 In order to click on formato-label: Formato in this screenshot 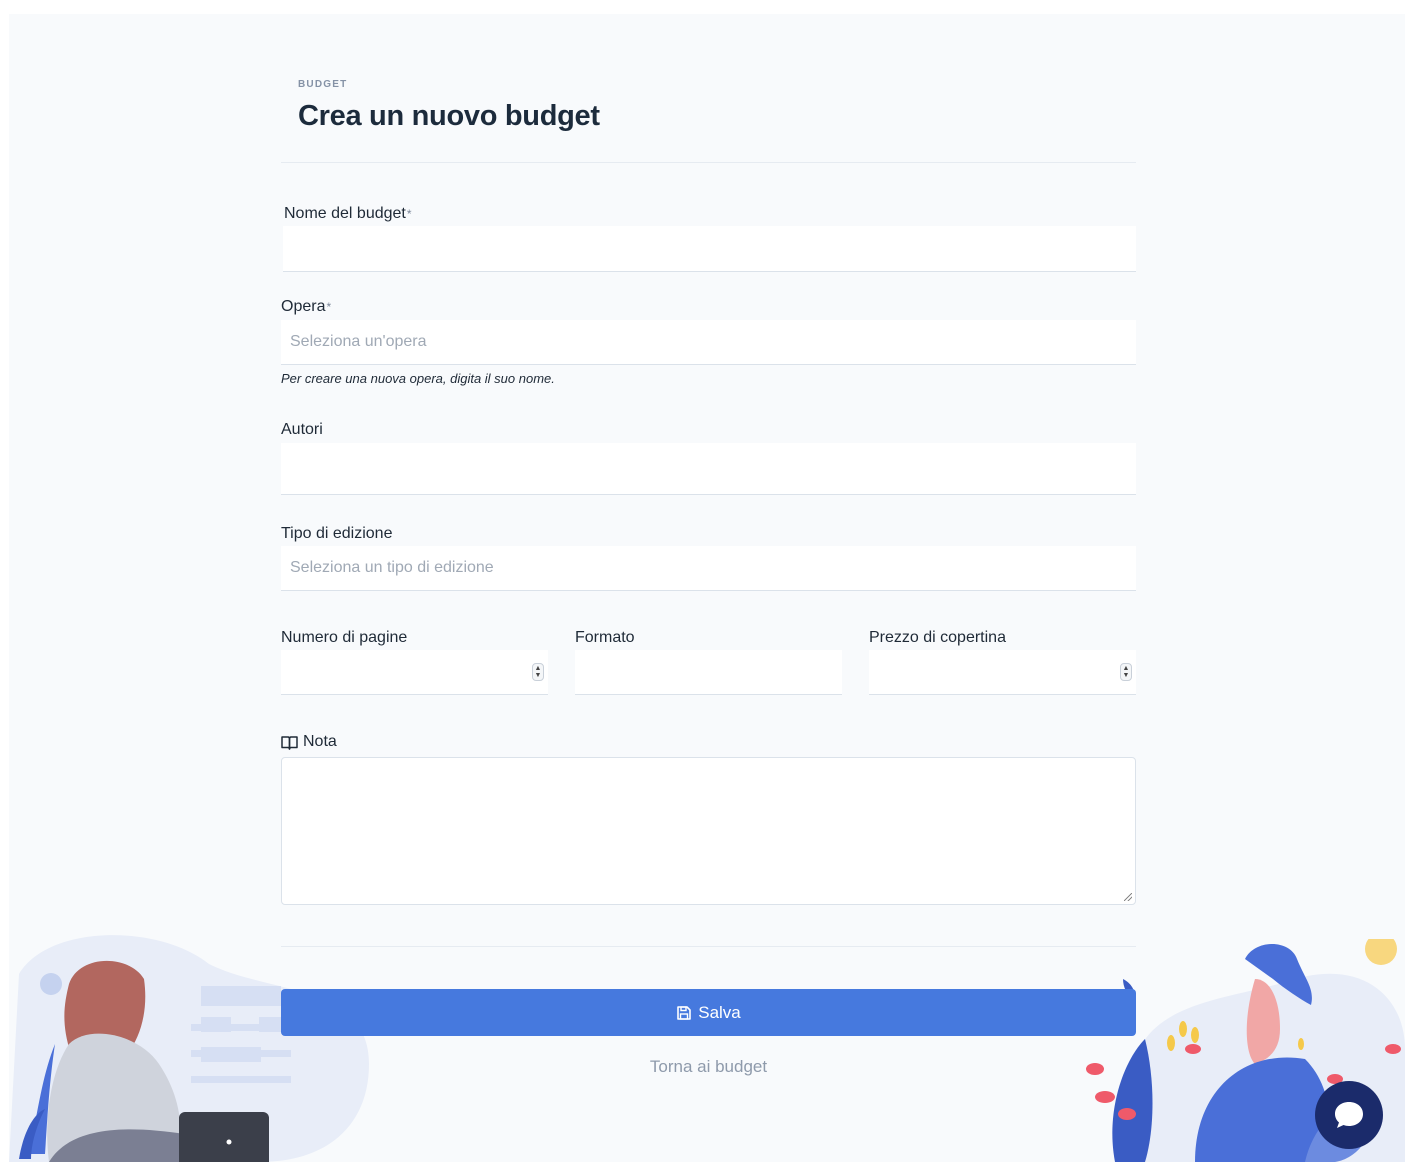, I will do `click(605, 638)`.